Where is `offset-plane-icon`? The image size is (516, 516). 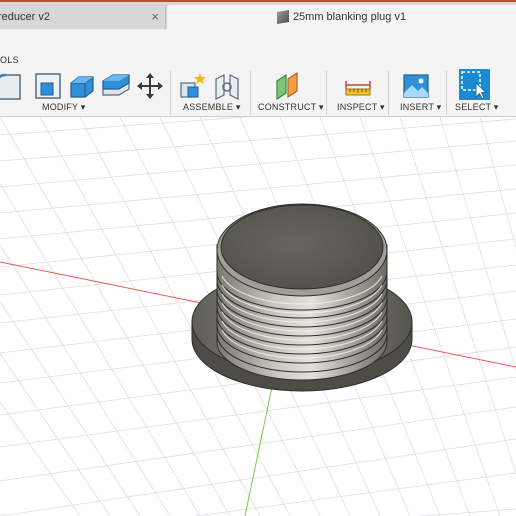
offset-plane-icon is located at coordinates (287, 86).